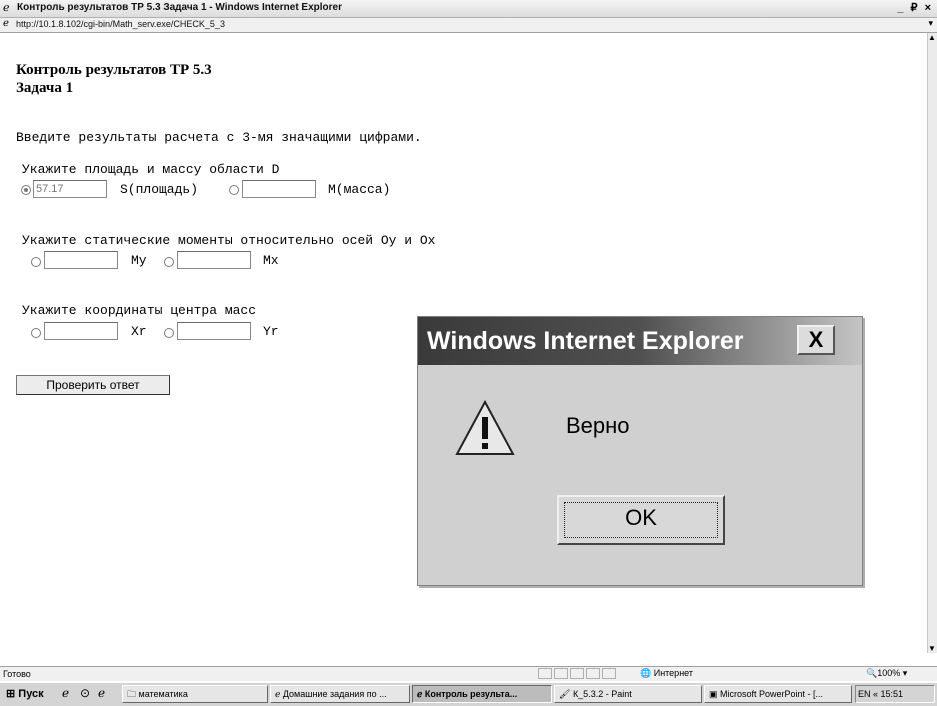 This screenshot has height=706, width=937. What do you see at coordinates (930, 23) in the screenshot?
I see `address-dropdown-icon: ▾` at bounding box center [930, 23].